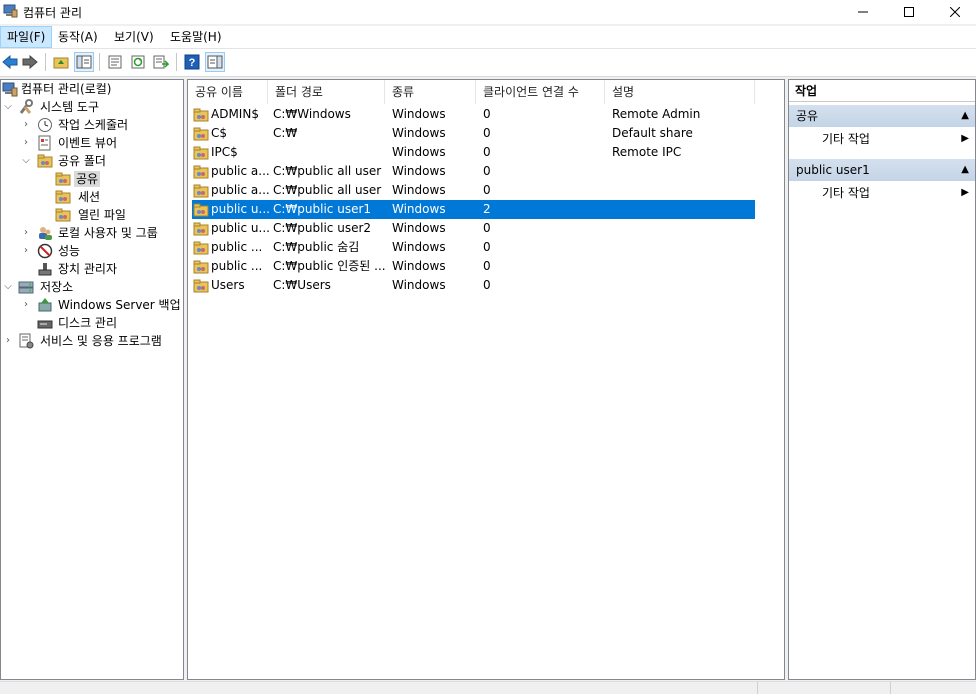  Describe the element at coordinates (92, 233) in the screenshot. I see `tree-item-local-users-groups: › 로컬 사용자 및 그룹` at that location.